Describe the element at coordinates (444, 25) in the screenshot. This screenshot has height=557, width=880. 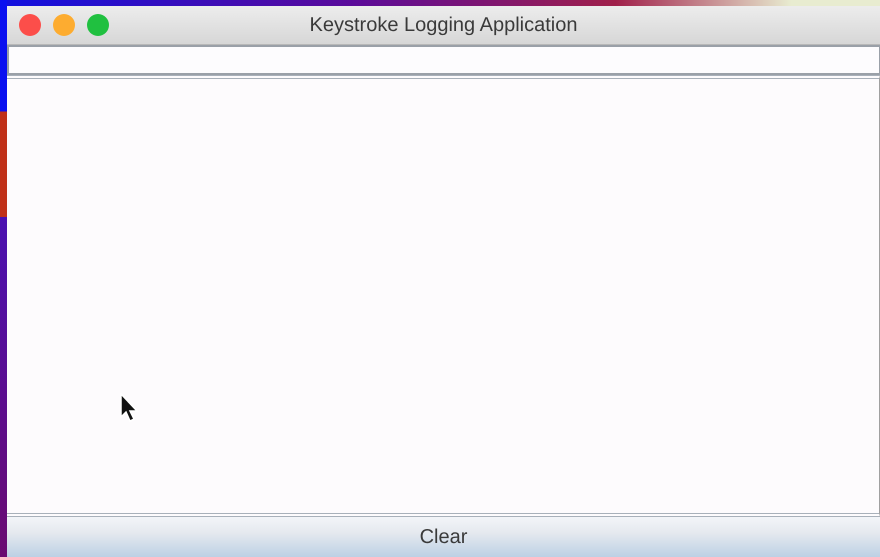
I see `window-title: Keystroke Logging Application` at that location.